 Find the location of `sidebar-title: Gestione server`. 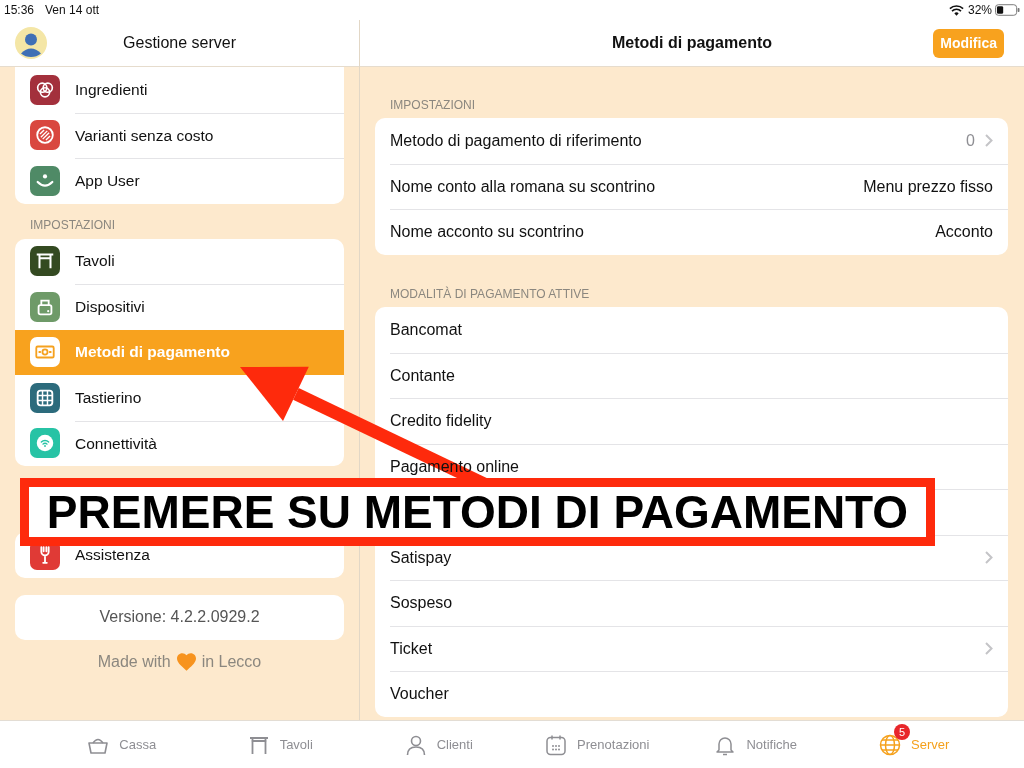

sidebar-title: Gestione server is located at coordinates (179, 43).